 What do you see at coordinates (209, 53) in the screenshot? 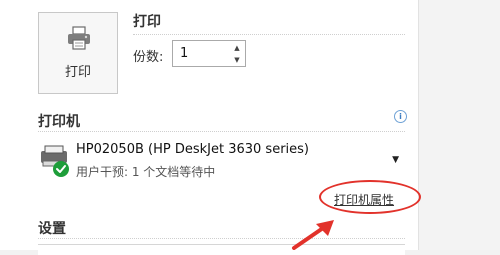
I see `copies-stepper: 1 ▲ ▼` at bounding box center [209, 53].